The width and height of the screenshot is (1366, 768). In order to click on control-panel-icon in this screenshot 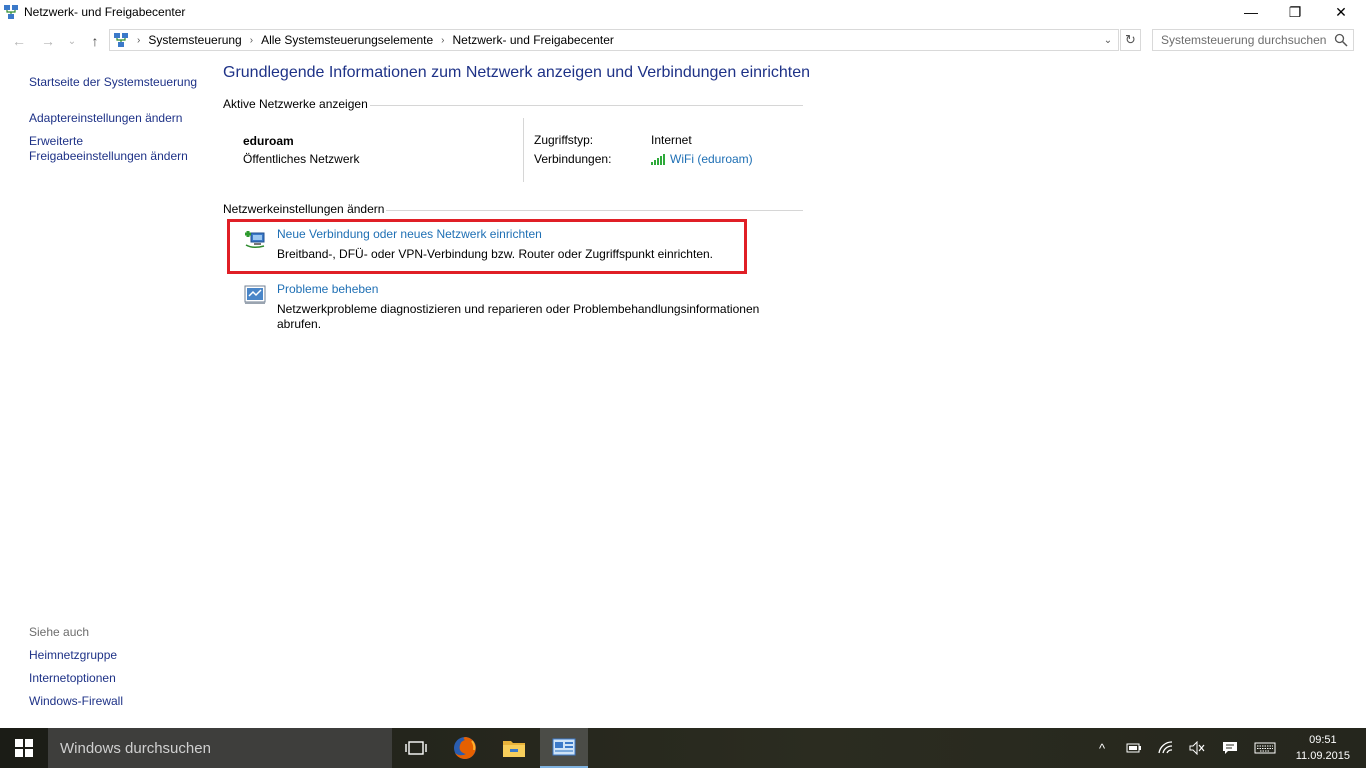, I will do `click(121, 40)`.